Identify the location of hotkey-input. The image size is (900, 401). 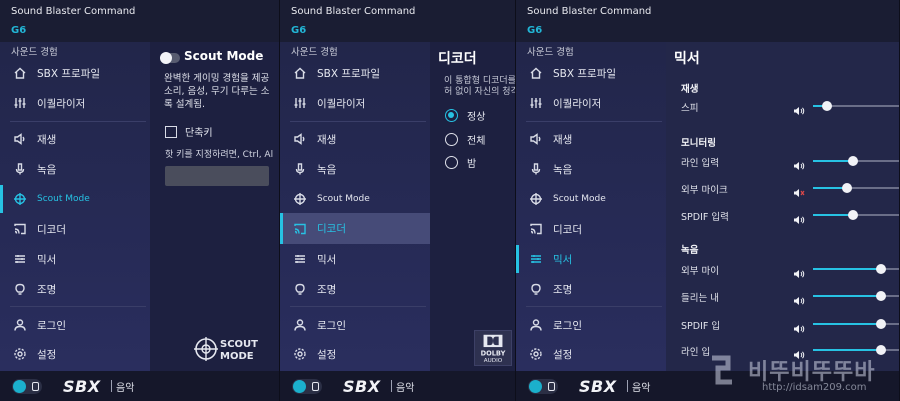
(217, 176).